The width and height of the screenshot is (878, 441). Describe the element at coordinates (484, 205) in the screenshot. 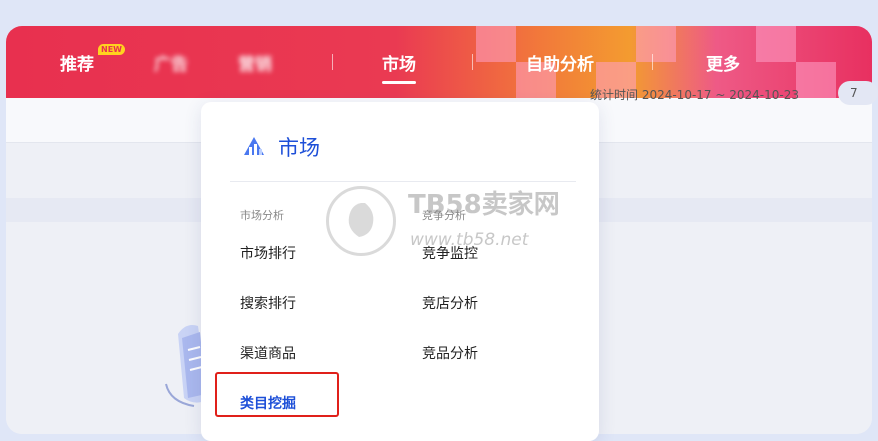

I see `watermark-name: TB58卖家网` at that location.